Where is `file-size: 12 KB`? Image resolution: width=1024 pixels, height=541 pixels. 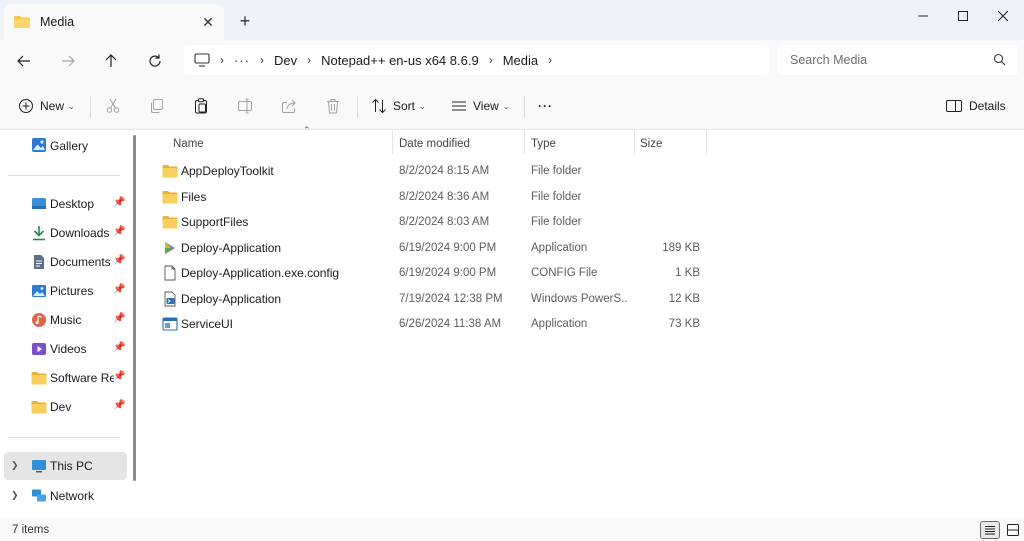 file-size: 12 KB is located at coordinates (684, 298).